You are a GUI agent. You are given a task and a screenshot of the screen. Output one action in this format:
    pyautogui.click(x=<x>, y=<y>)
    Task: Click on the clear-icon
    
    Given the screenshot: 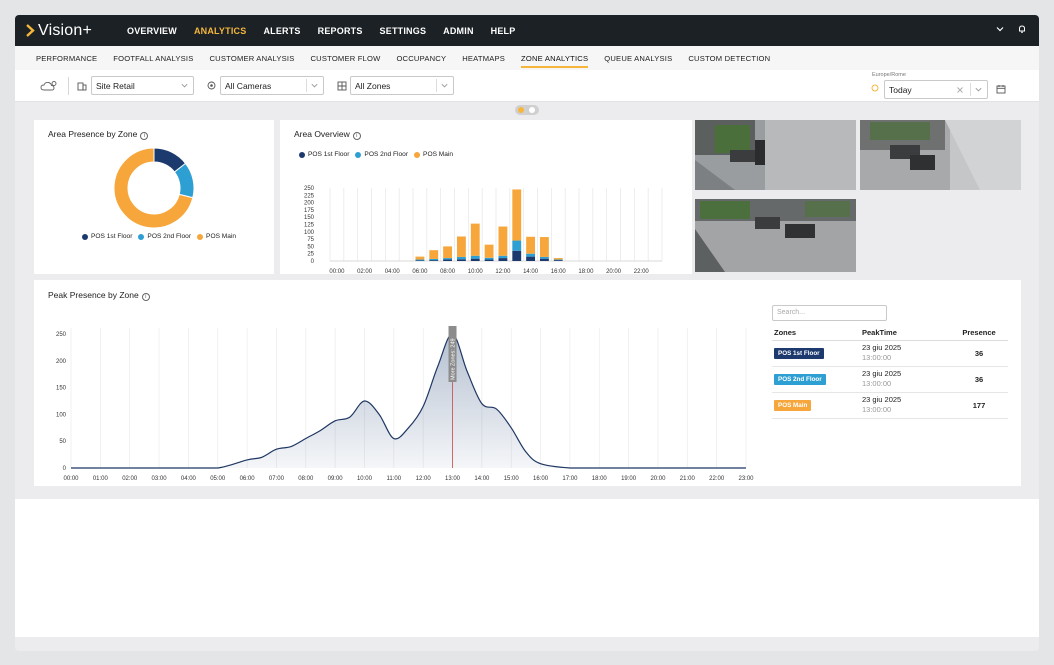 What is the action you would take?
    pyautogui.click(x=960, y=90)
    